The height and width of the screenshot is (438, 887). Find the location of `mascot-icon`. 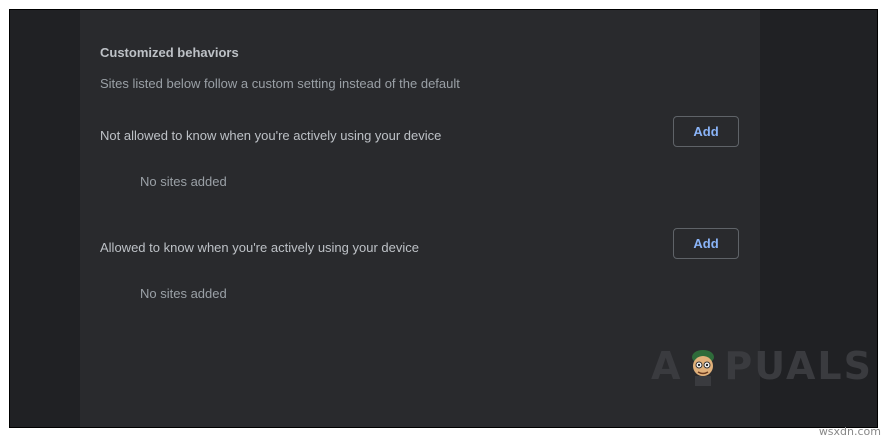

mascot-icon is located at coordinates (703, 368).